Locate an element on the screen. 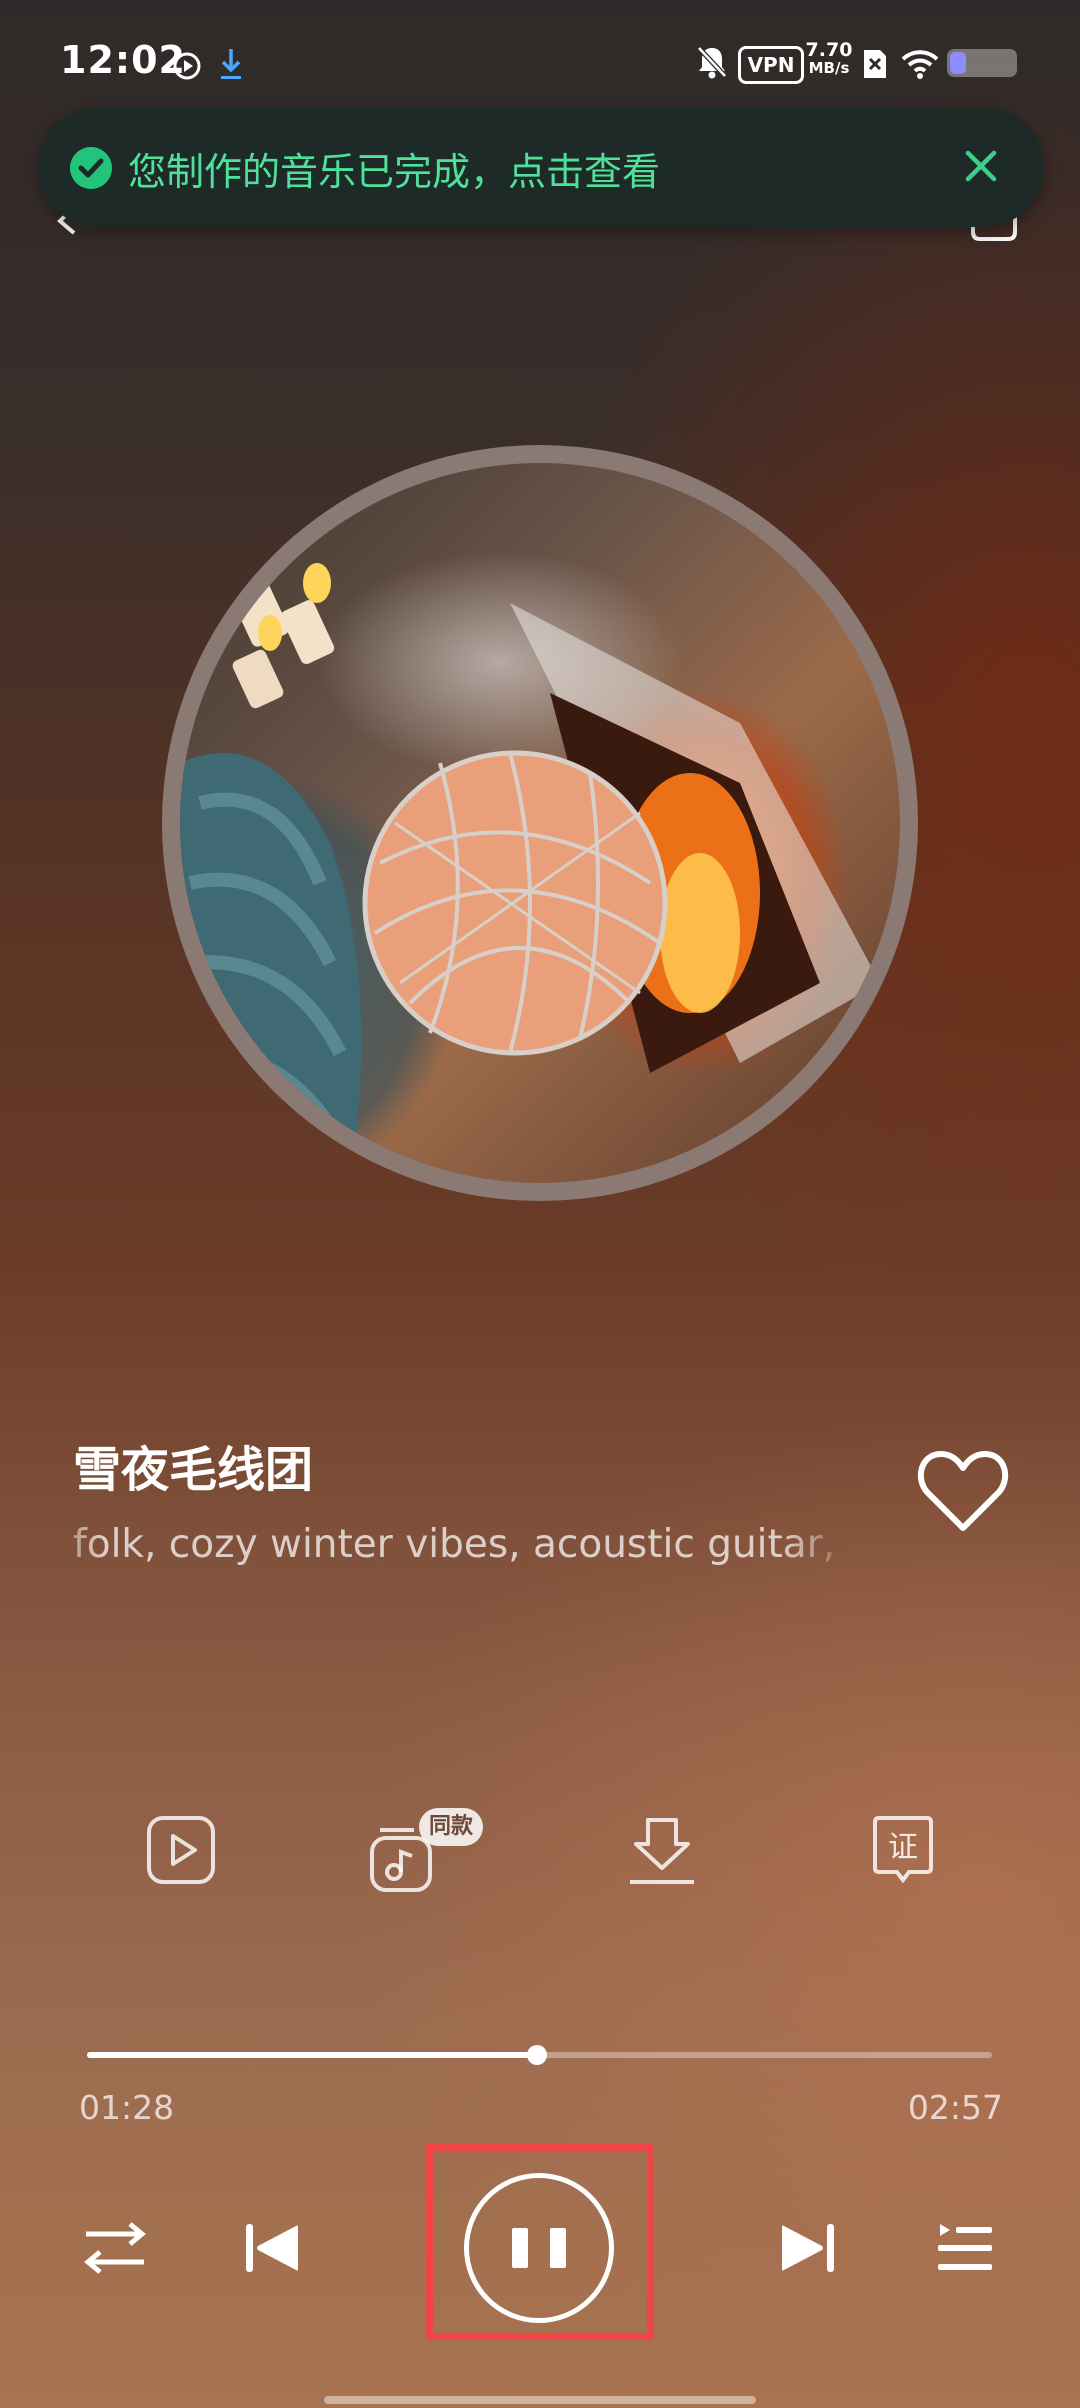  battery-fill is located at coordinates (958, 63).